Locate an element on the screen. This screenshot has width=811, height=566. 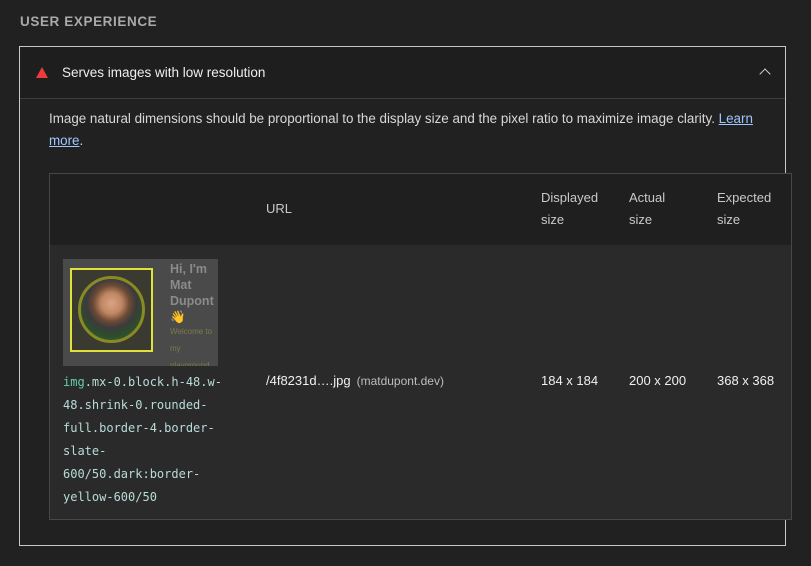
header-actual-size: Actual size is located at coordinates (647, 208).